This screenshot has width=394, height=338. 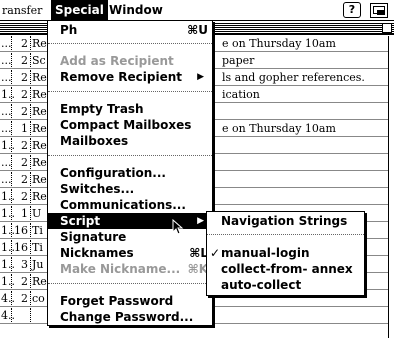 What do you see at coordinates (130, 125) in the screenshot?
I see `menu-item-compact-mailboxes: Compact Mailboxes` at bounding box center [130, 125].